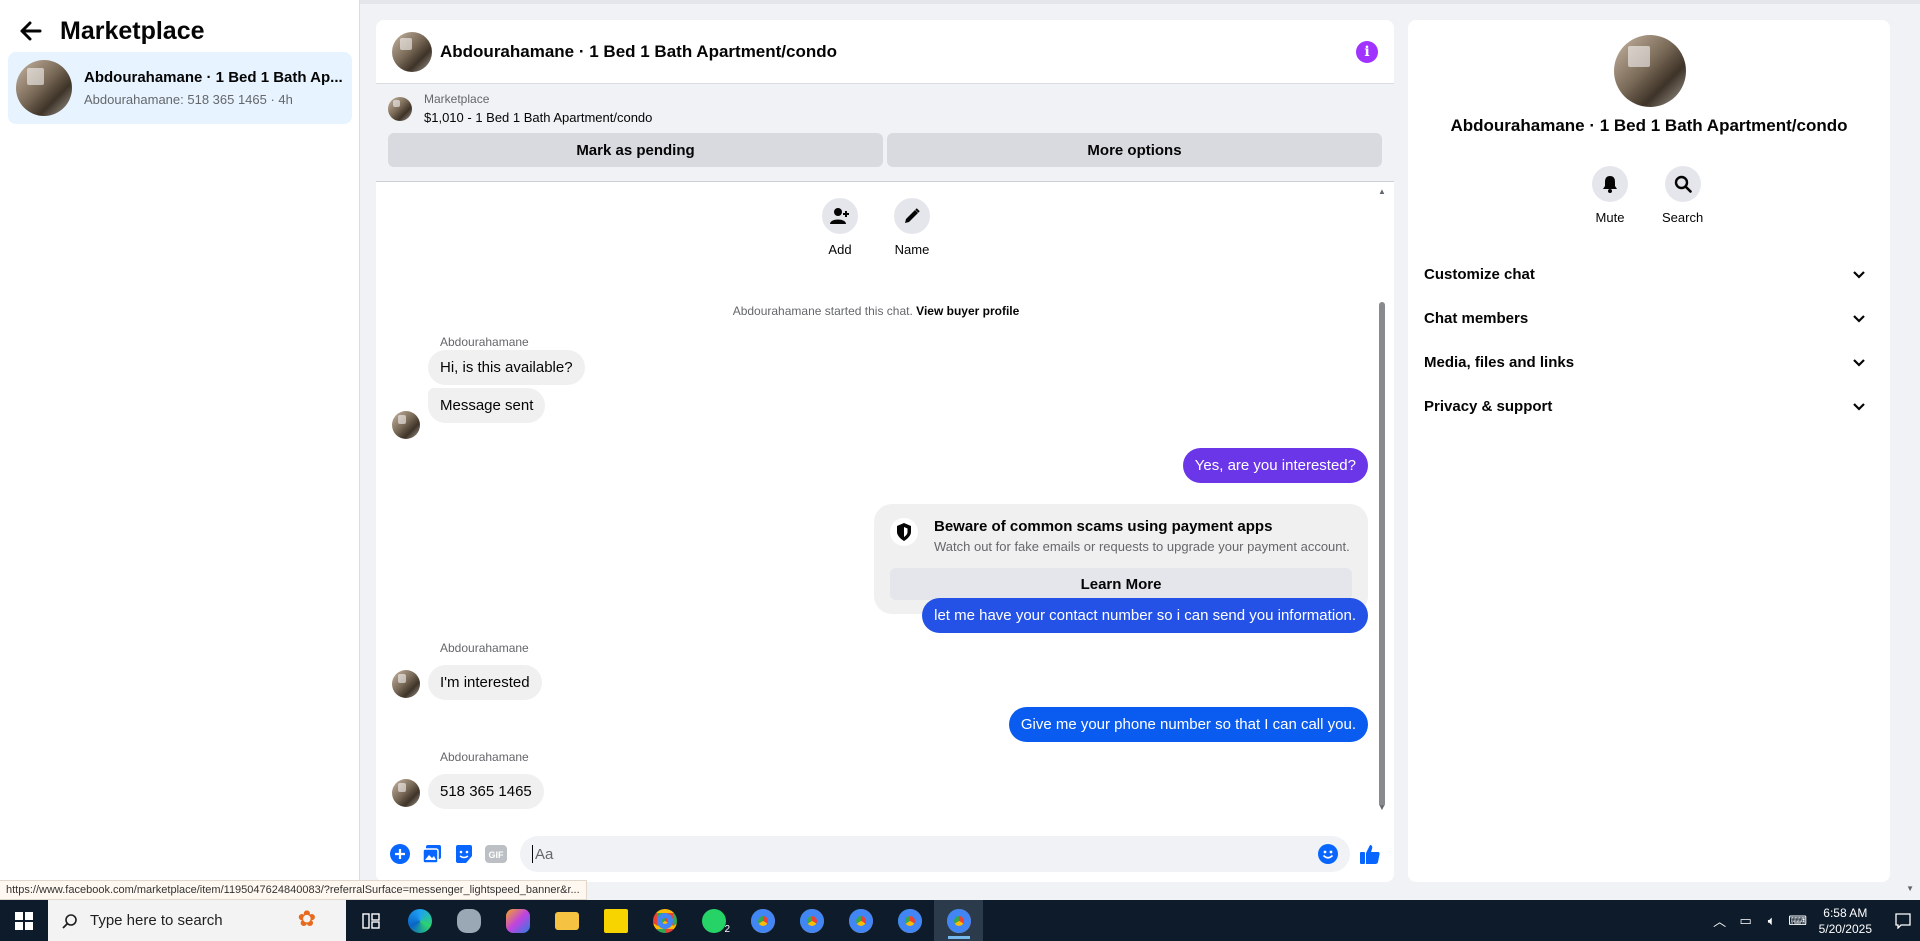 The image size is (1920, 941). What do you see at coordinates (1367, 51) in the screenshot?
I see `info-icon: i` at bounding box center [1367, 51].